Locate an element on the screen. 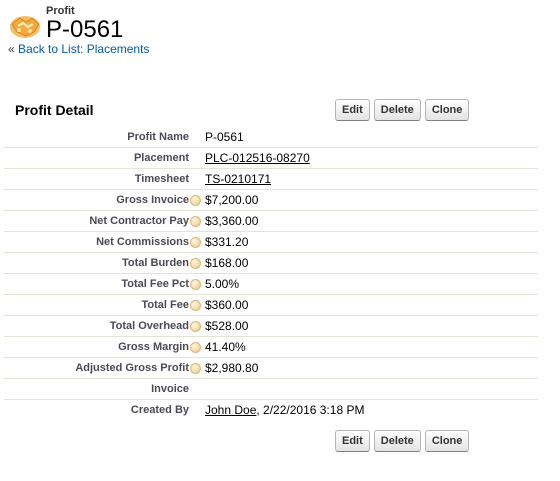 This screenshot has width=560, height=481. field-row-total-fee-pct: Total Fee Pct 5.00% is located at coordinates (271, 284).